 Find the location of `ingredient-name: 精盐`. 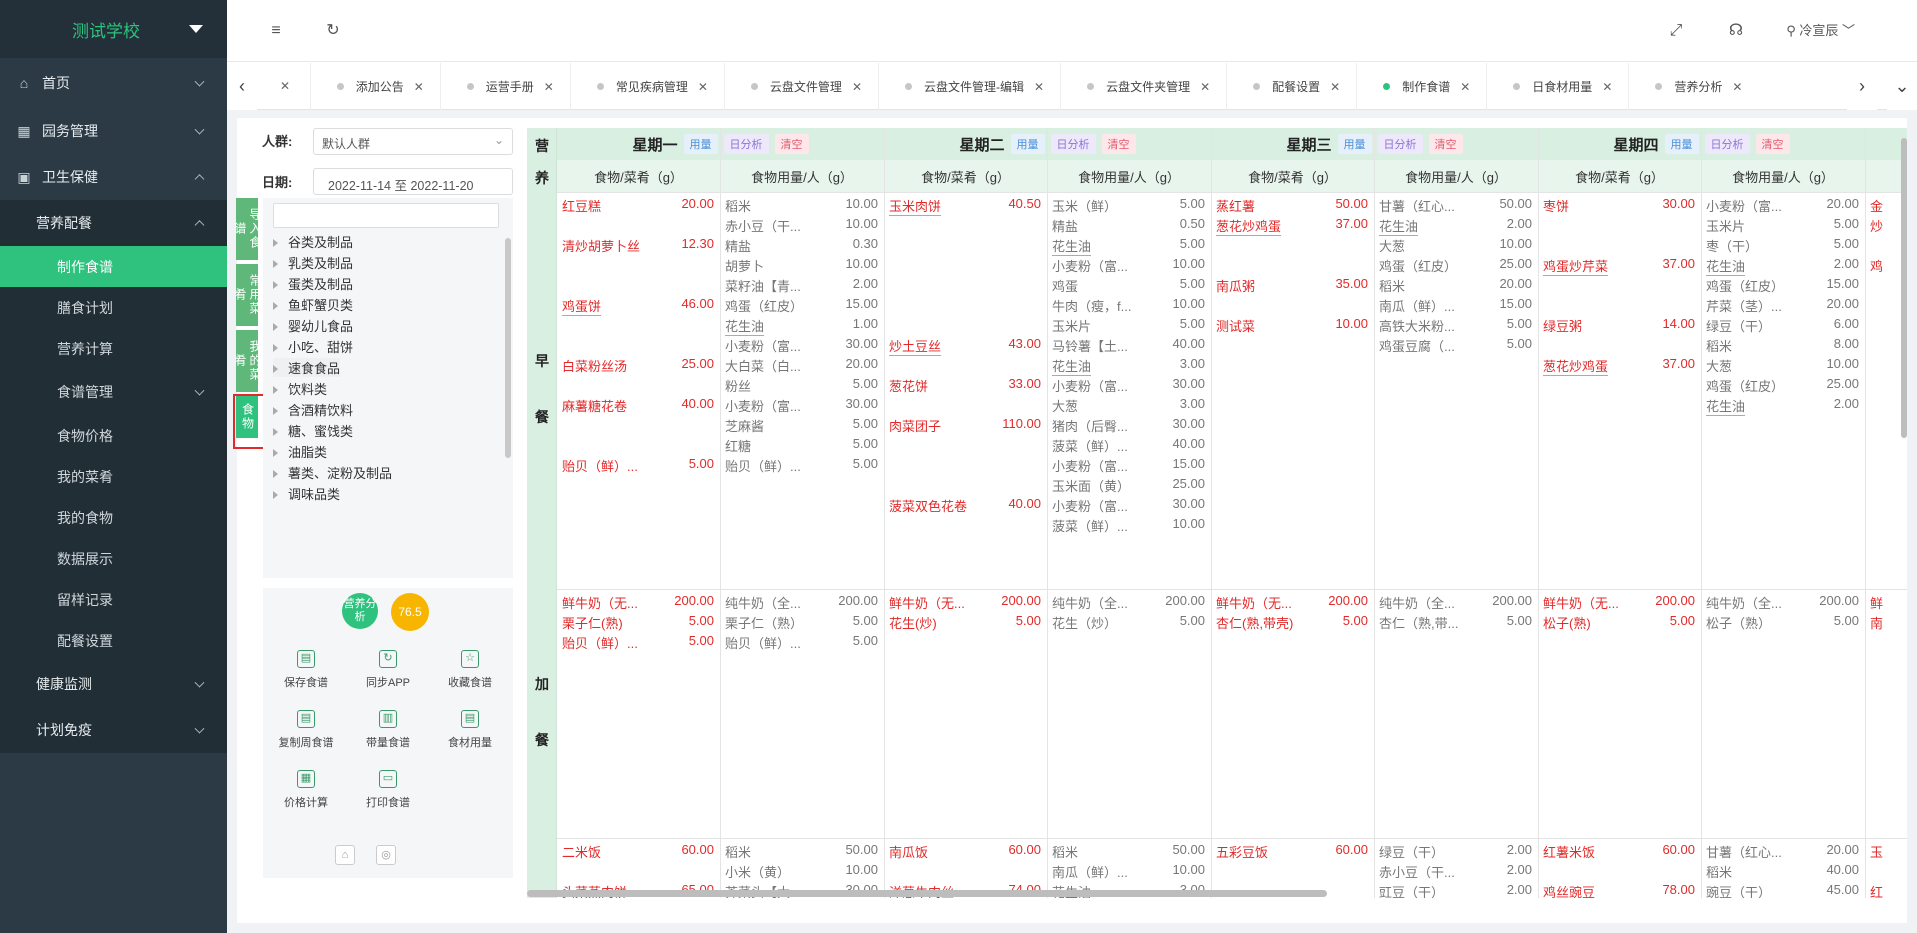

ingredient-name: 精盐 is located at coordinates (738, 245).